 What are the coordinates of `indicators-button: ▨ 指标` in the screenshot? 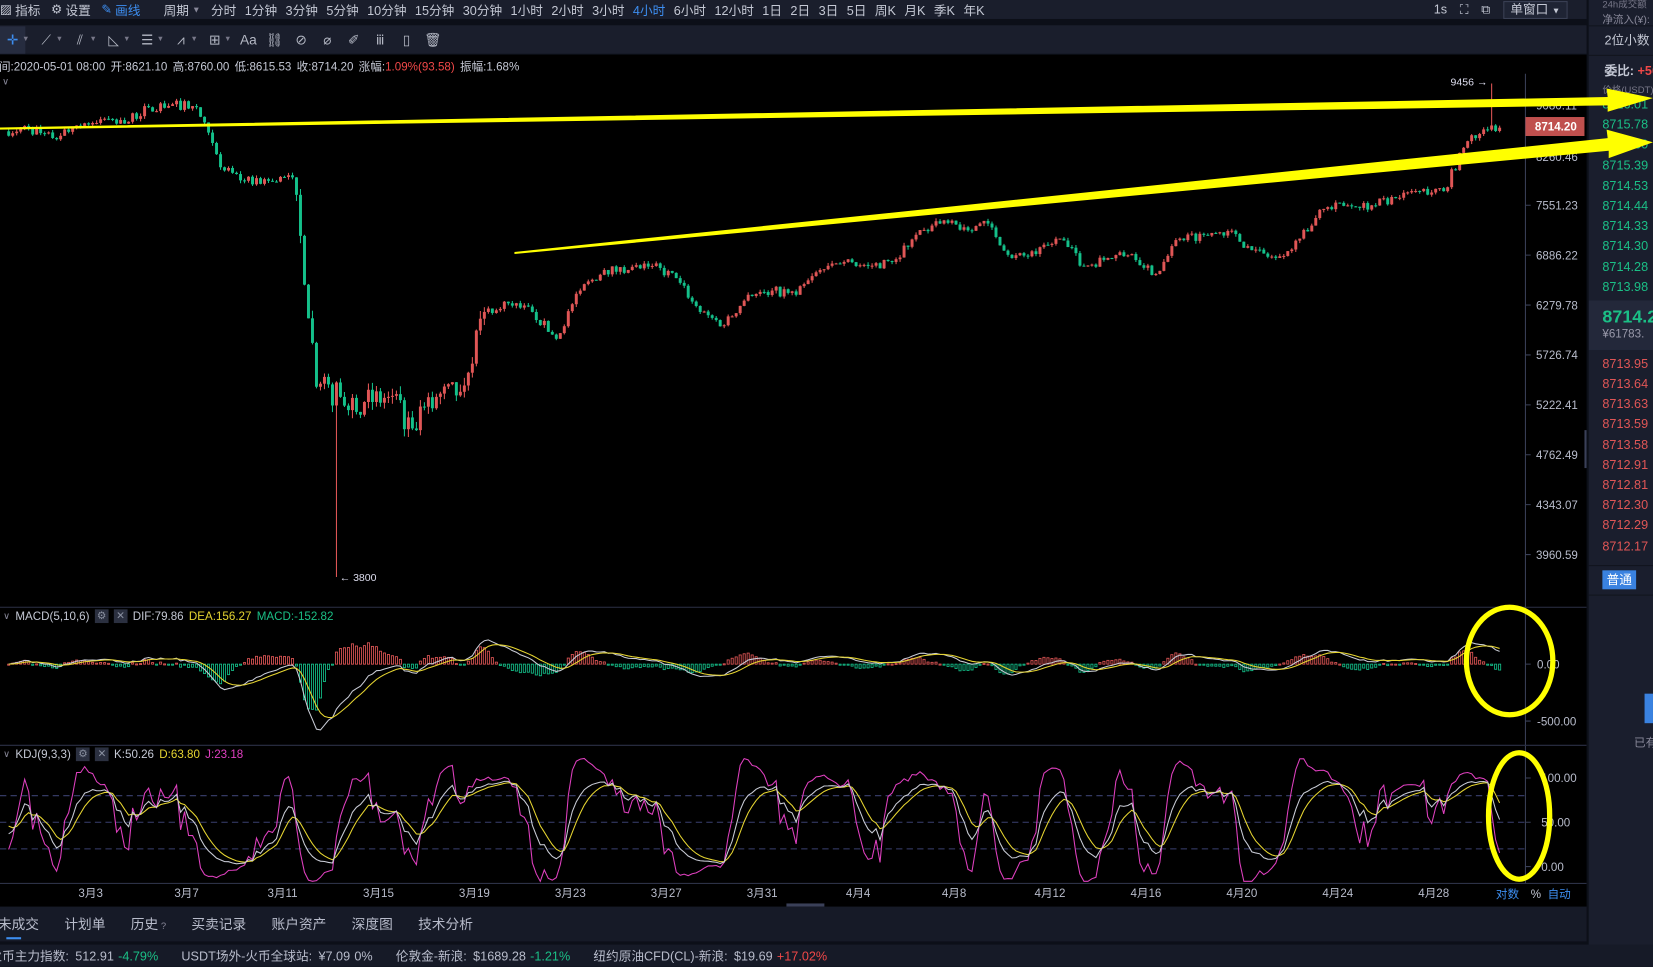 It's located at (20, 10).